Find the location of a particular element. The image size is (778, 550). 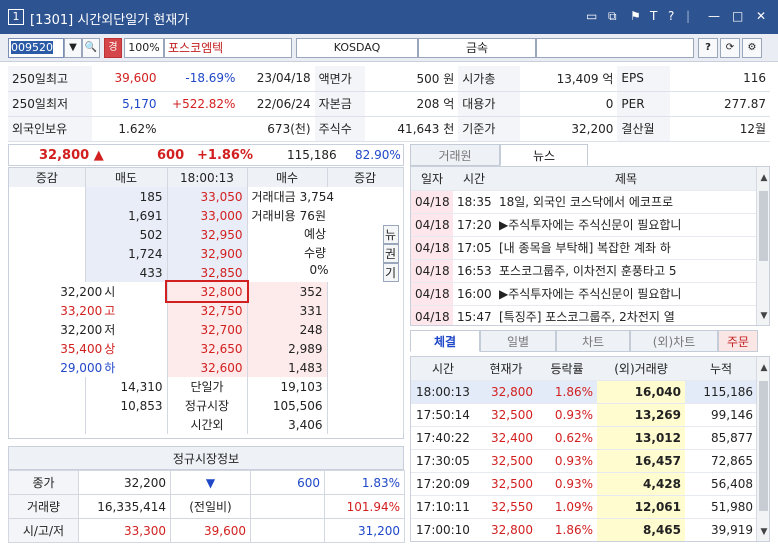

stock-code-input: 009520 is located at coordinates (36, 48).